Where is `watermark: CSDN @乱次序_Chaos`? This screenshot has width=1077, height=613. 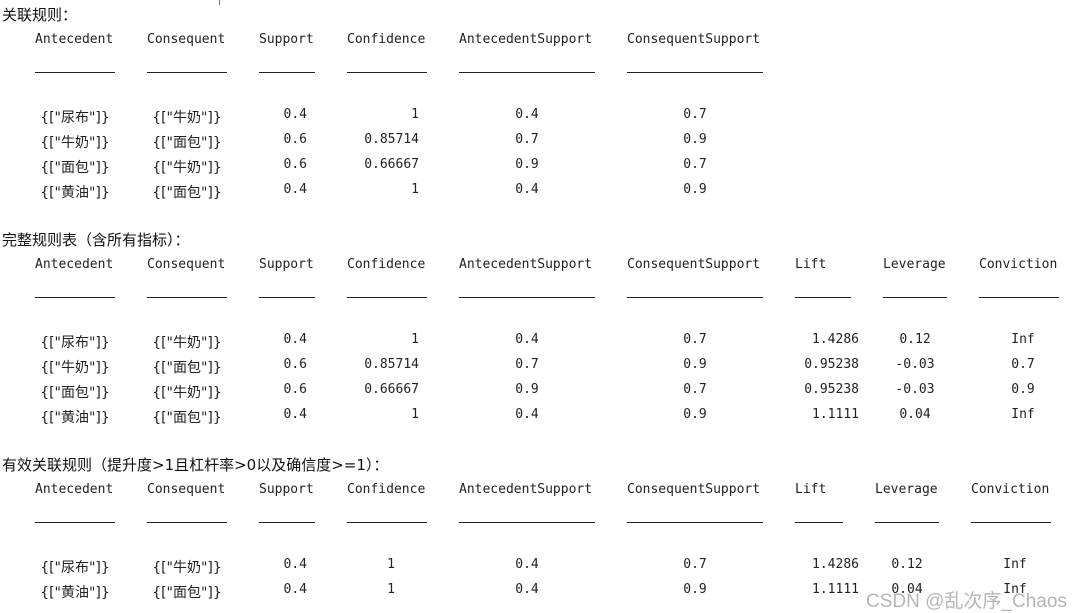
watermark: CSDN @乱次序_Chaos is located at coordinates (966, 601).